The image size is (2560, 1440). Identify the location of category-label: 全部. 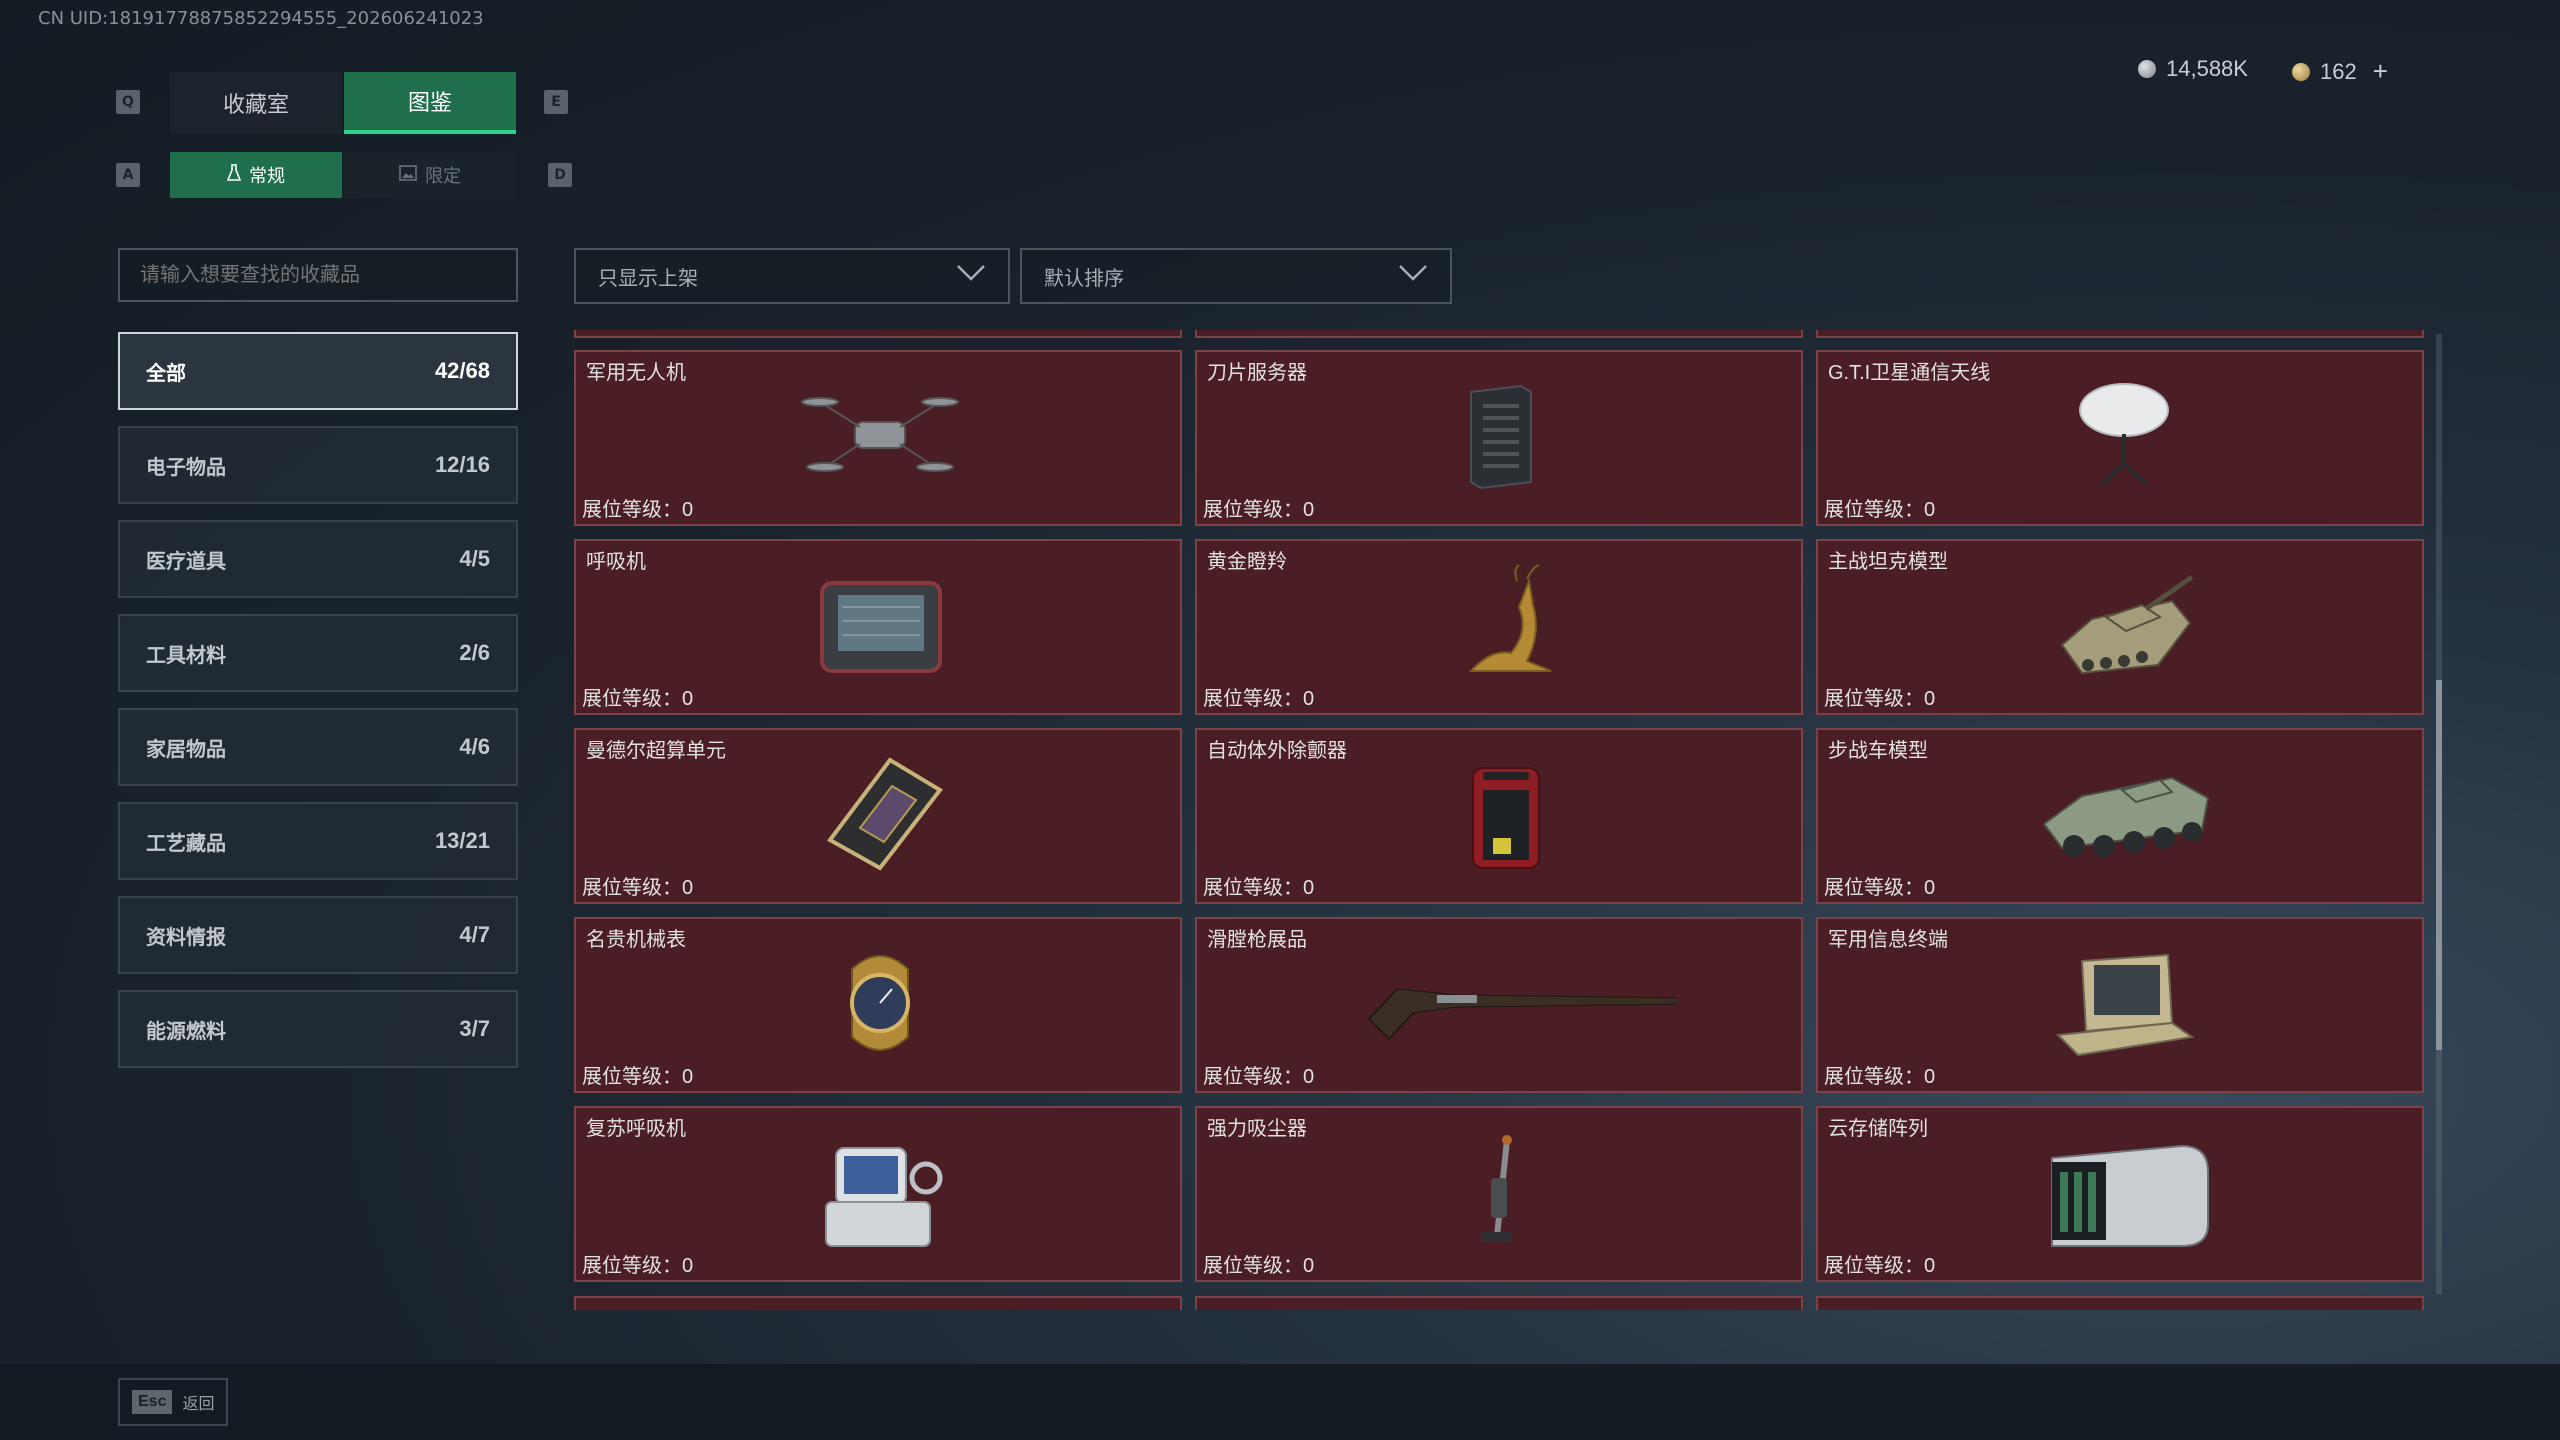
(166, 373).